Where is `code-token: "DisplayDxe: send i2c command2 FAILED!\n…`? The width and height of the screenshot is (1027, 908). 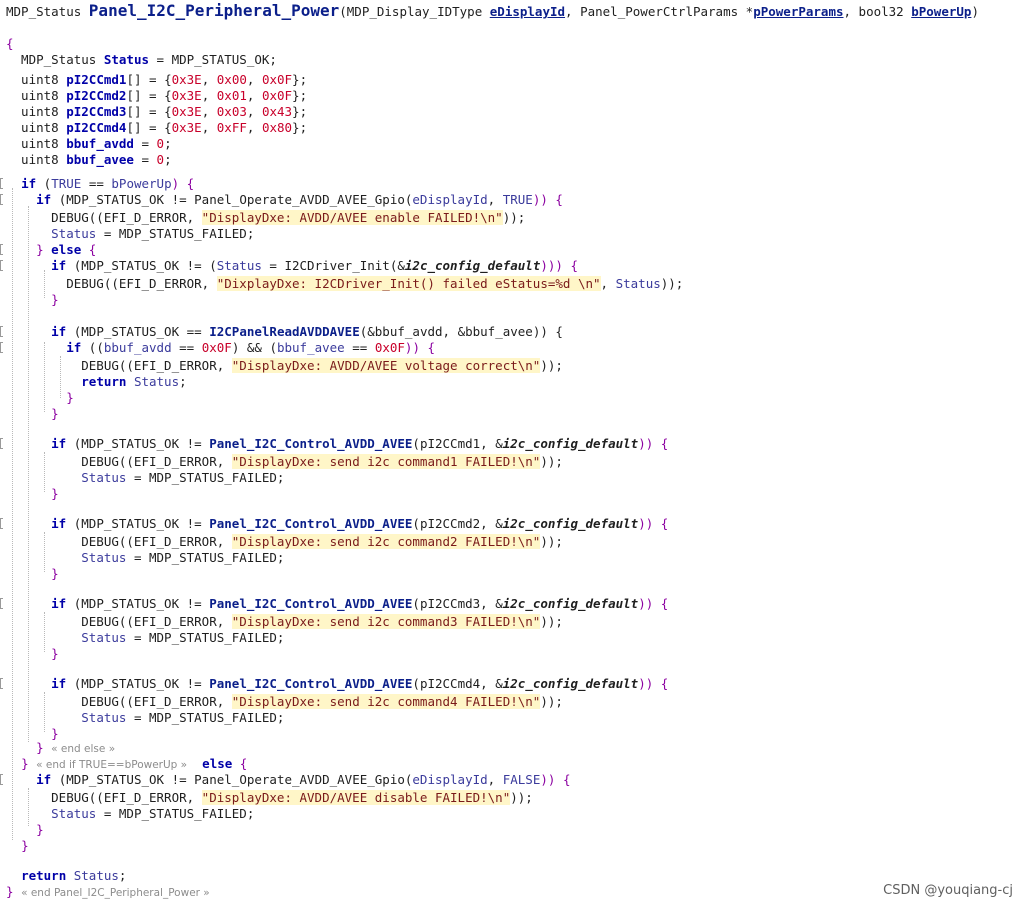 code-token: "DisplayDxe: send i2c command2 FAILED!\n… is located at coordinates (386, 541).